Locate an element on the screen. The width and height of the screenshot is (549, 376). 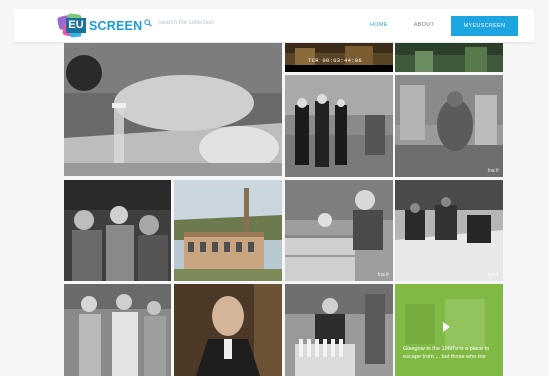
tile-image-factory is located at coordinates (228, 230).